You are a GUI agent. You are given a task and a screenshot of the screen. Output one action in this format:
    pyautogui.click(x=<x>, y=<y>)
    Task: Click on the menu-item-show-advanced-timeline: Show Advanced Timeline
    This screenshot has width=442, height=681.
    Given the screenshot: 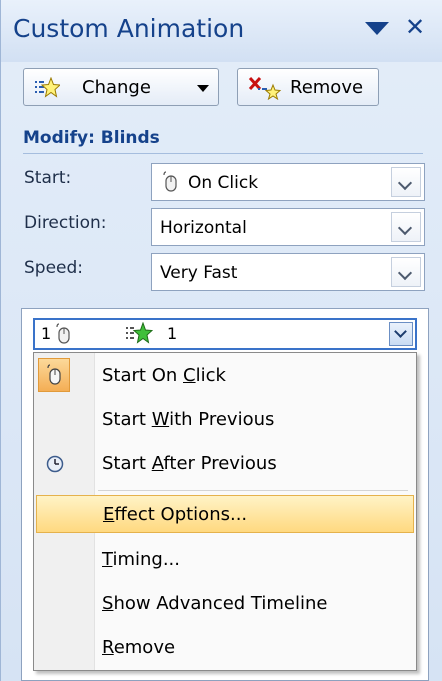 What is the action you would take?
    pyautogui.click(x=225, y=604)
    